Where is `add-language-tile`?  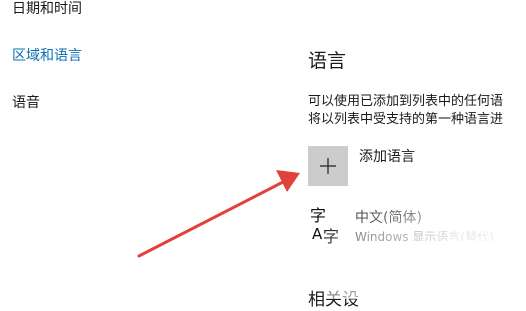
add-language-tile is located at coordinates (328, 166).